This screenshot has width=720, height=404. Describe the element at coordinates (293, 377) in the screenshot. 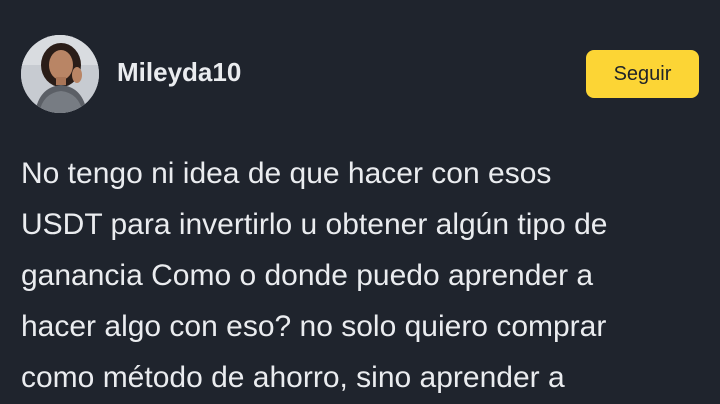

I see `post-text-line: como método de ahorro, sino aprender a` at that location.